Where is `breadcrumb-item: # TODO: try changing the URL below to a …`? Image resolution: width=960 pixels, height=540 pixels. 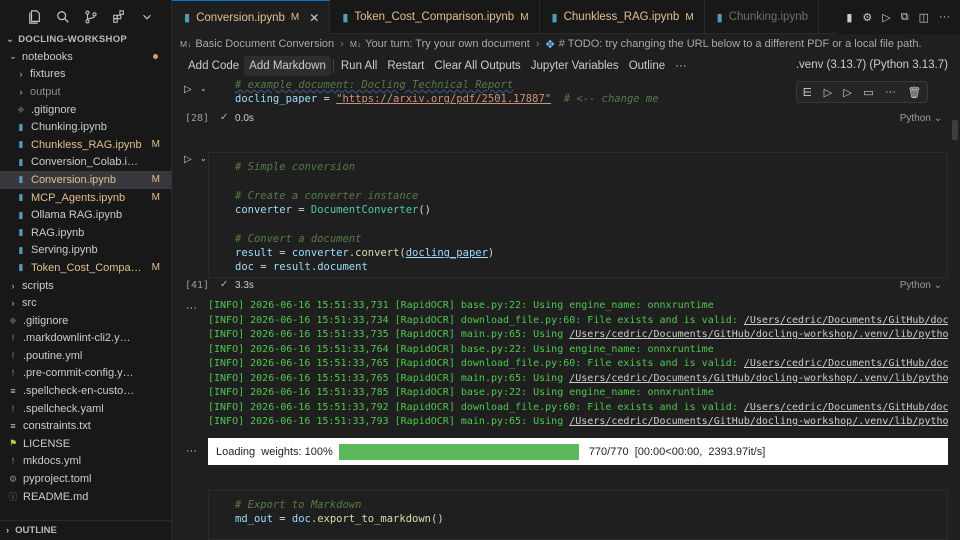
breadcrumb-item: # TODO: try changing the URL below to a … is located at coordinates (740, 44).